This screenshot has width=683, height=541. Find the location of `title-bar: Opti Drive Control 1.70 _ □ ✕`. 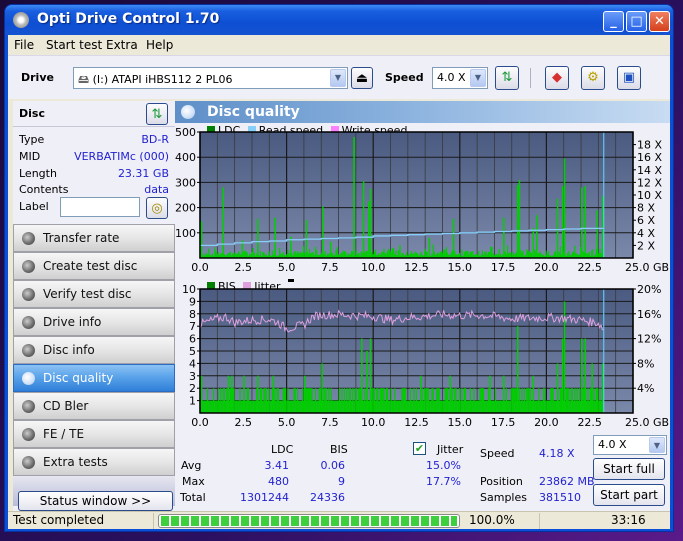

title-bar: Opti Drive Control 1.70 _ □ ✕ is located at coordinates (339, 20).